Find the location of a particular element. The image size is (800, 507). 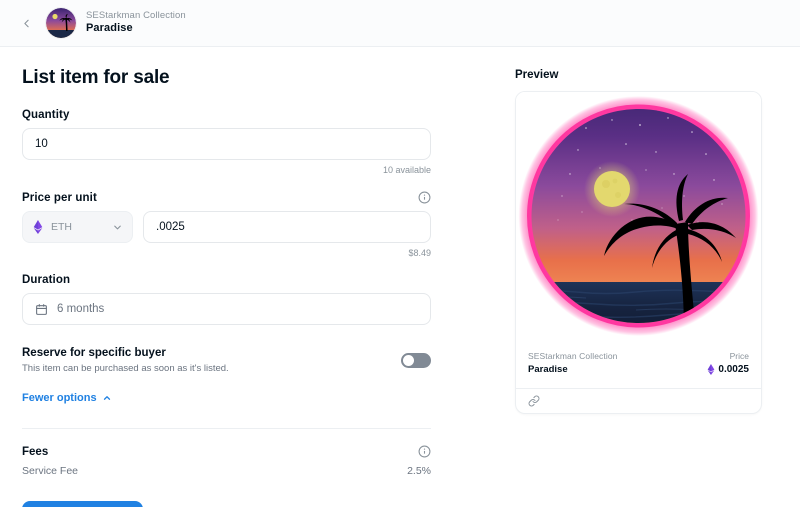

duration-select: 6 months is located at coordinates (226, 309).